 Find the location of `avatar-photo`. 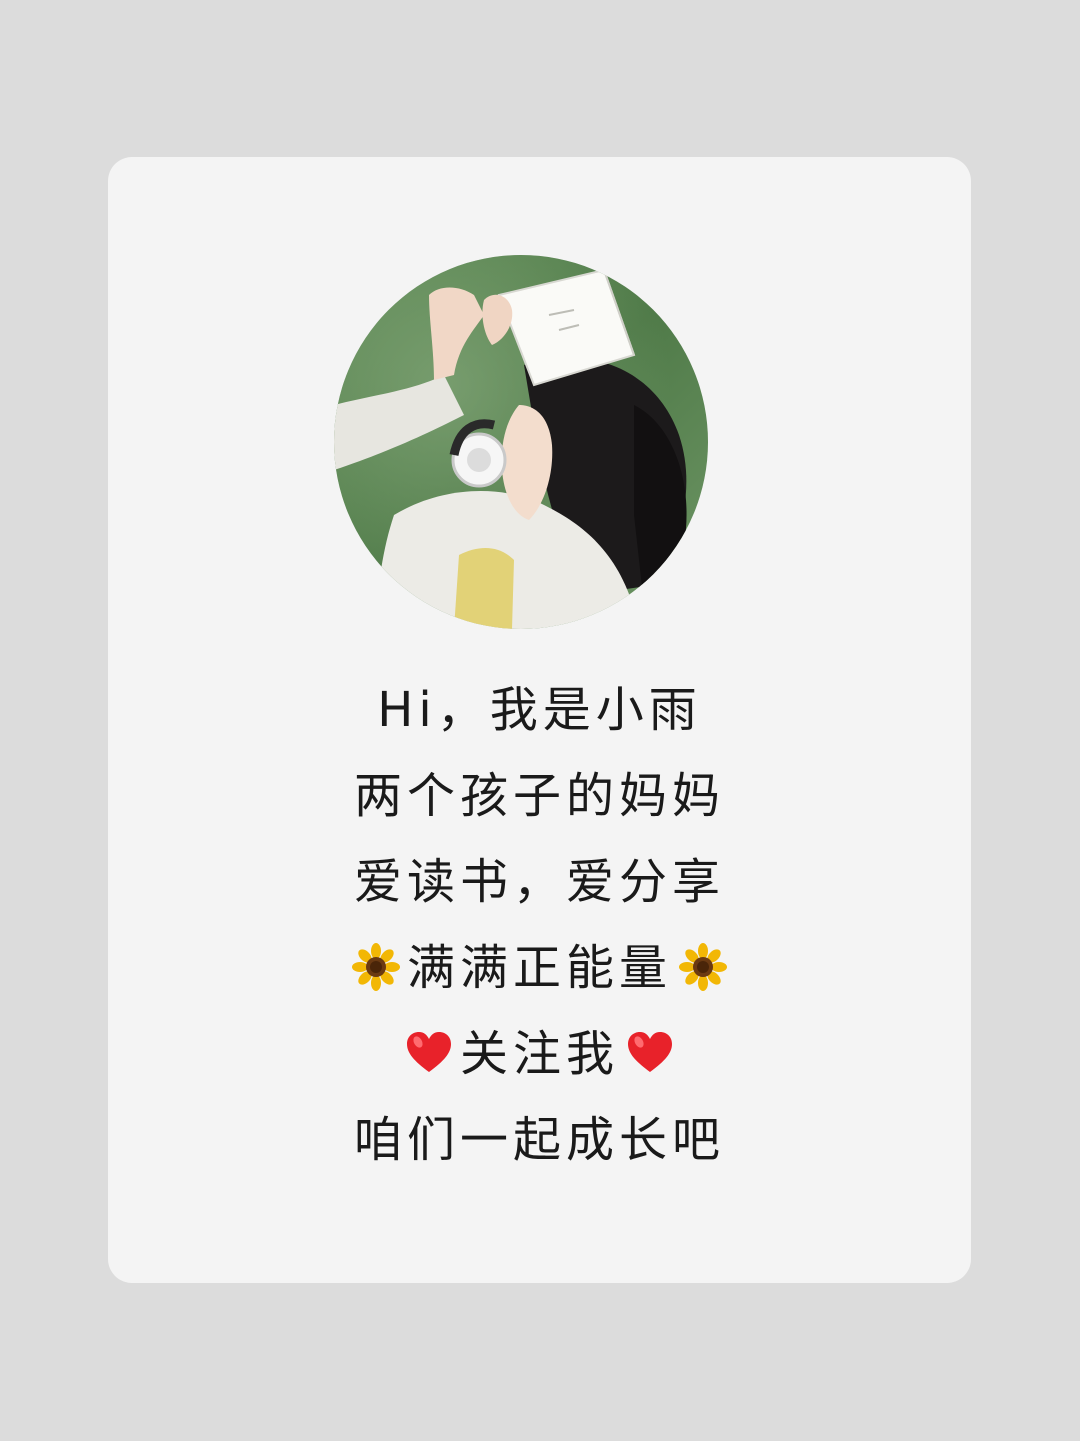

avatar-photo is located at coordinates (521, 442).